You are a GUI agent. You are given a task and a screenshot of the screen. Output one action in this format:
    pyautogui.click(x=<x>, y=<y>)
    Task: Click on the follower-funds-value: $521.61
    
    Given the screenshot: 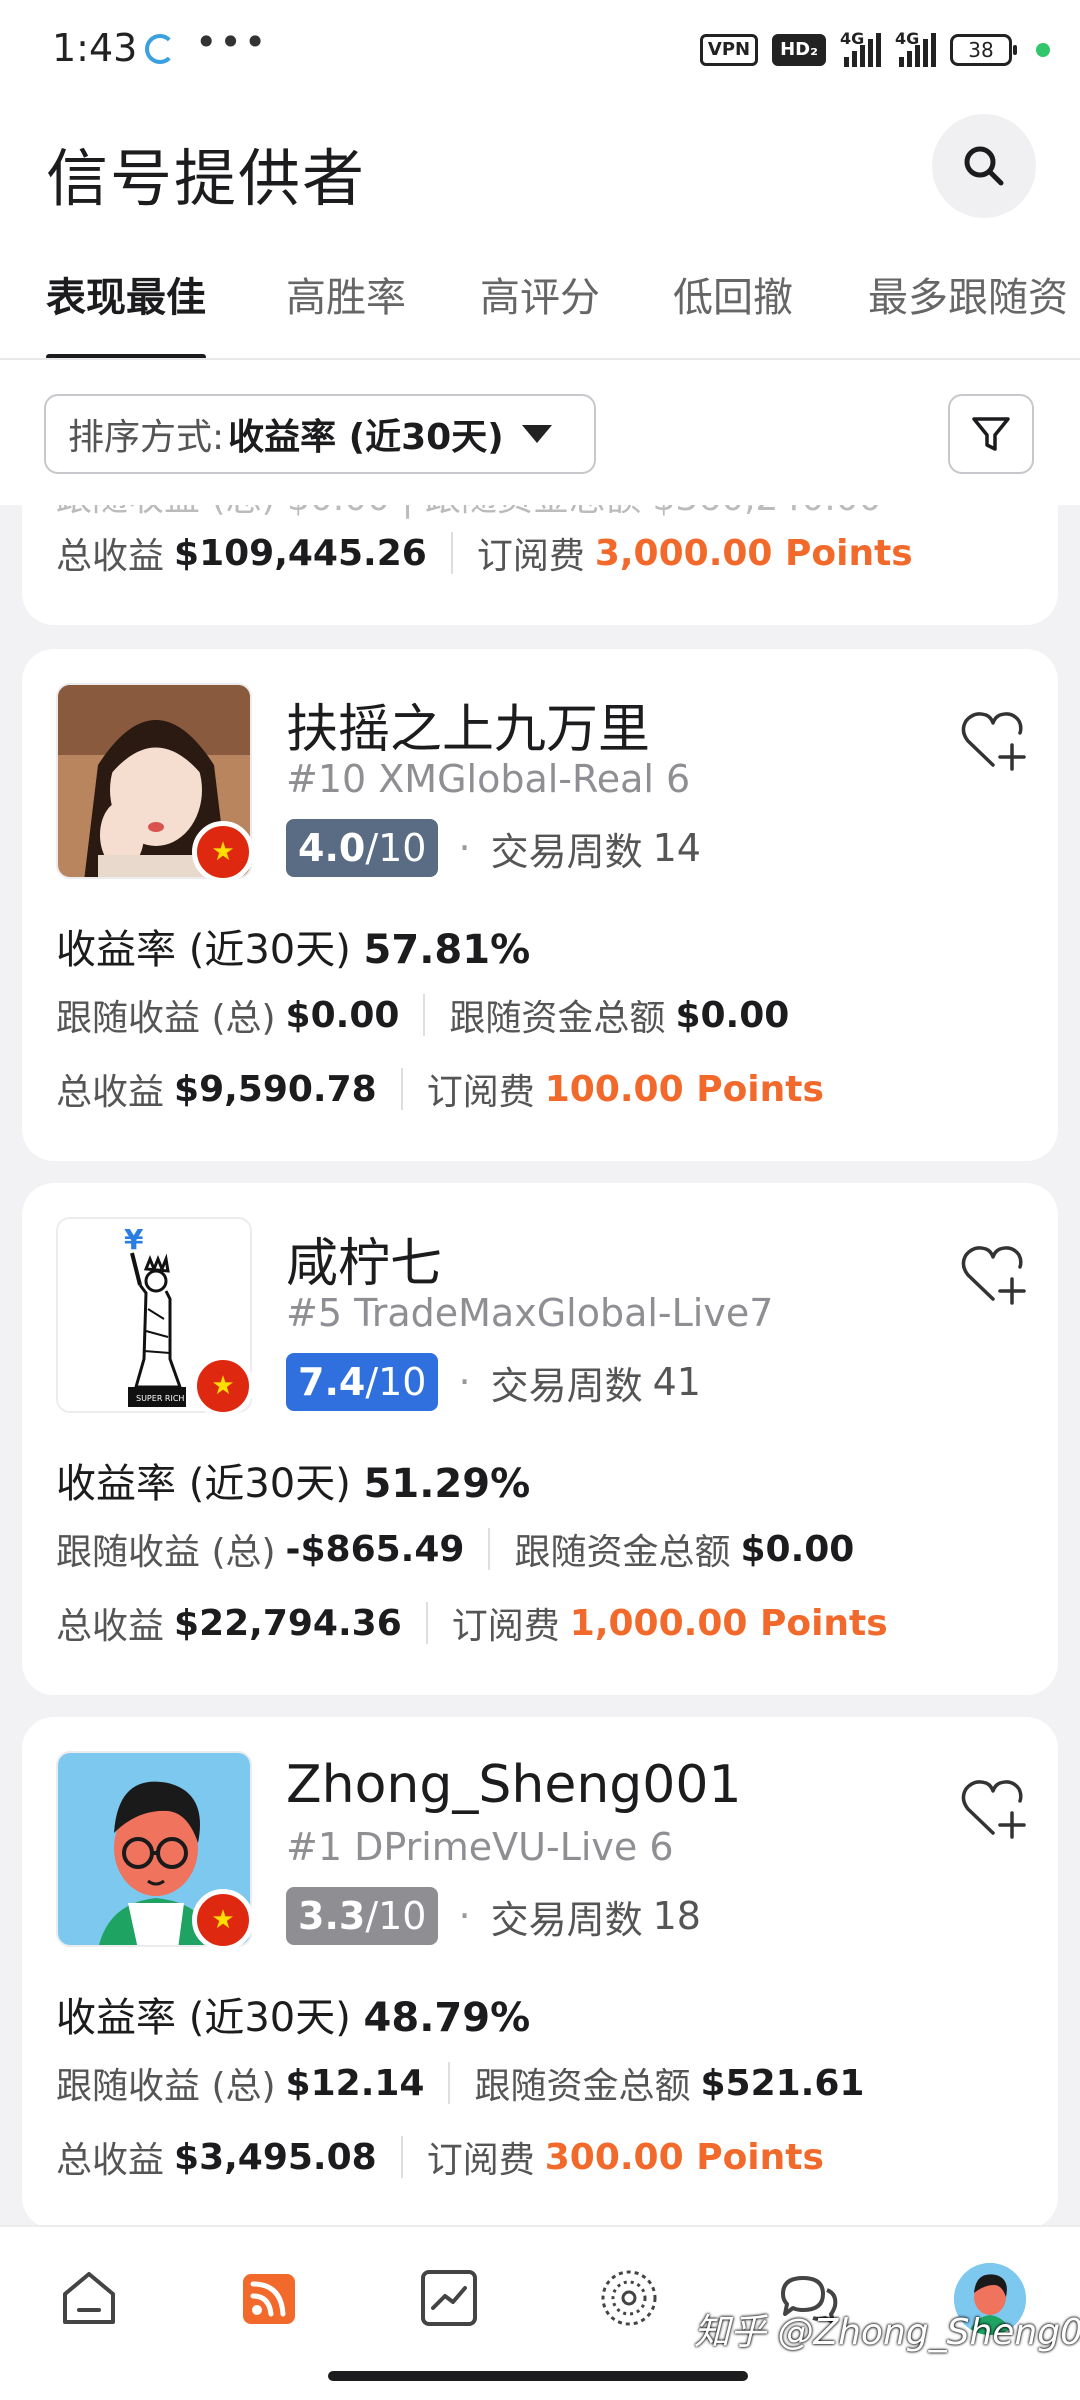 What is the action you would take?
    pyautogui.click(x=782, y=2083)
    